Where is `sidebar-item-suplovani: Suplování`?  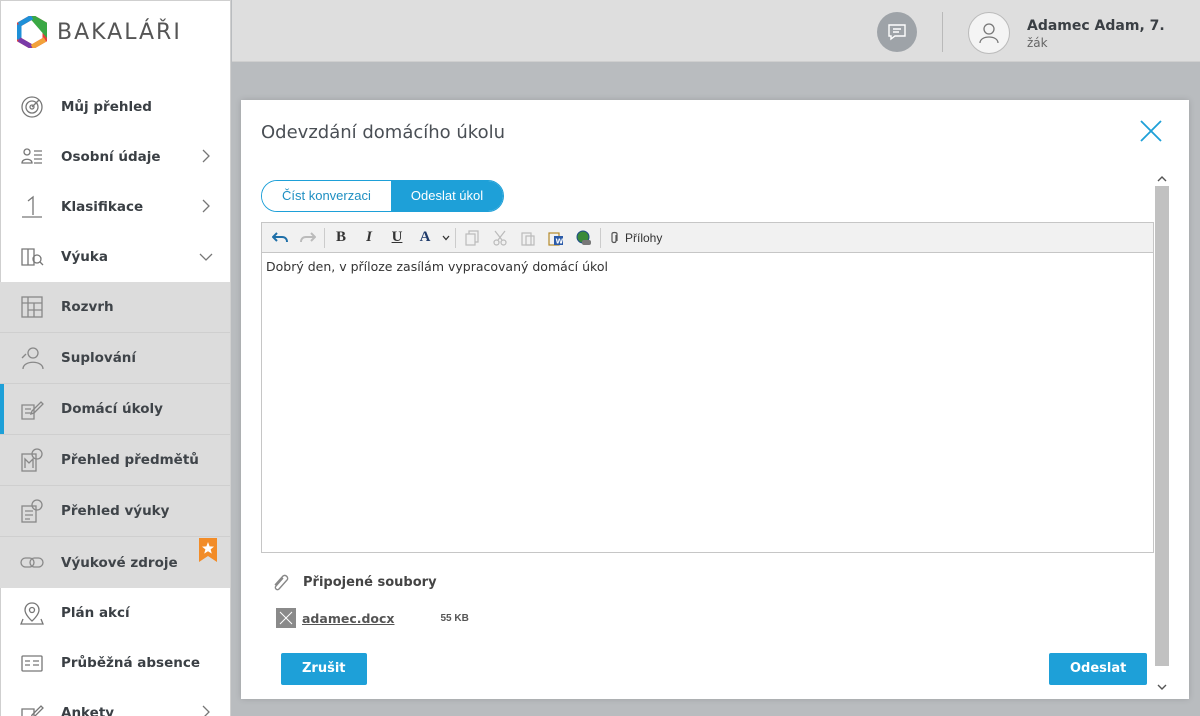 sidebar-item-suplovani: Suplování is located at coordinates (115, 358).